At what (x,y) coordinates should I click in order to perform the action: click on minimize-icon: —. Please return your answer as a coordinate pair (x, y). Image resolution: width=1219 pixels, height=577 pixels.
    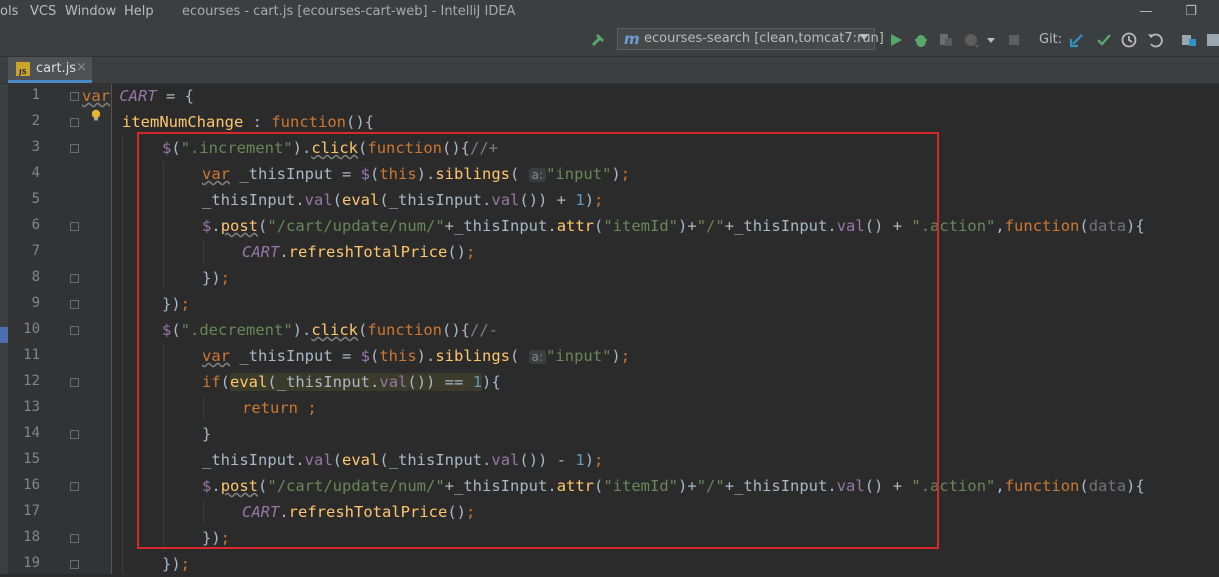
    Looking at the image, I should click on (1146, 12).